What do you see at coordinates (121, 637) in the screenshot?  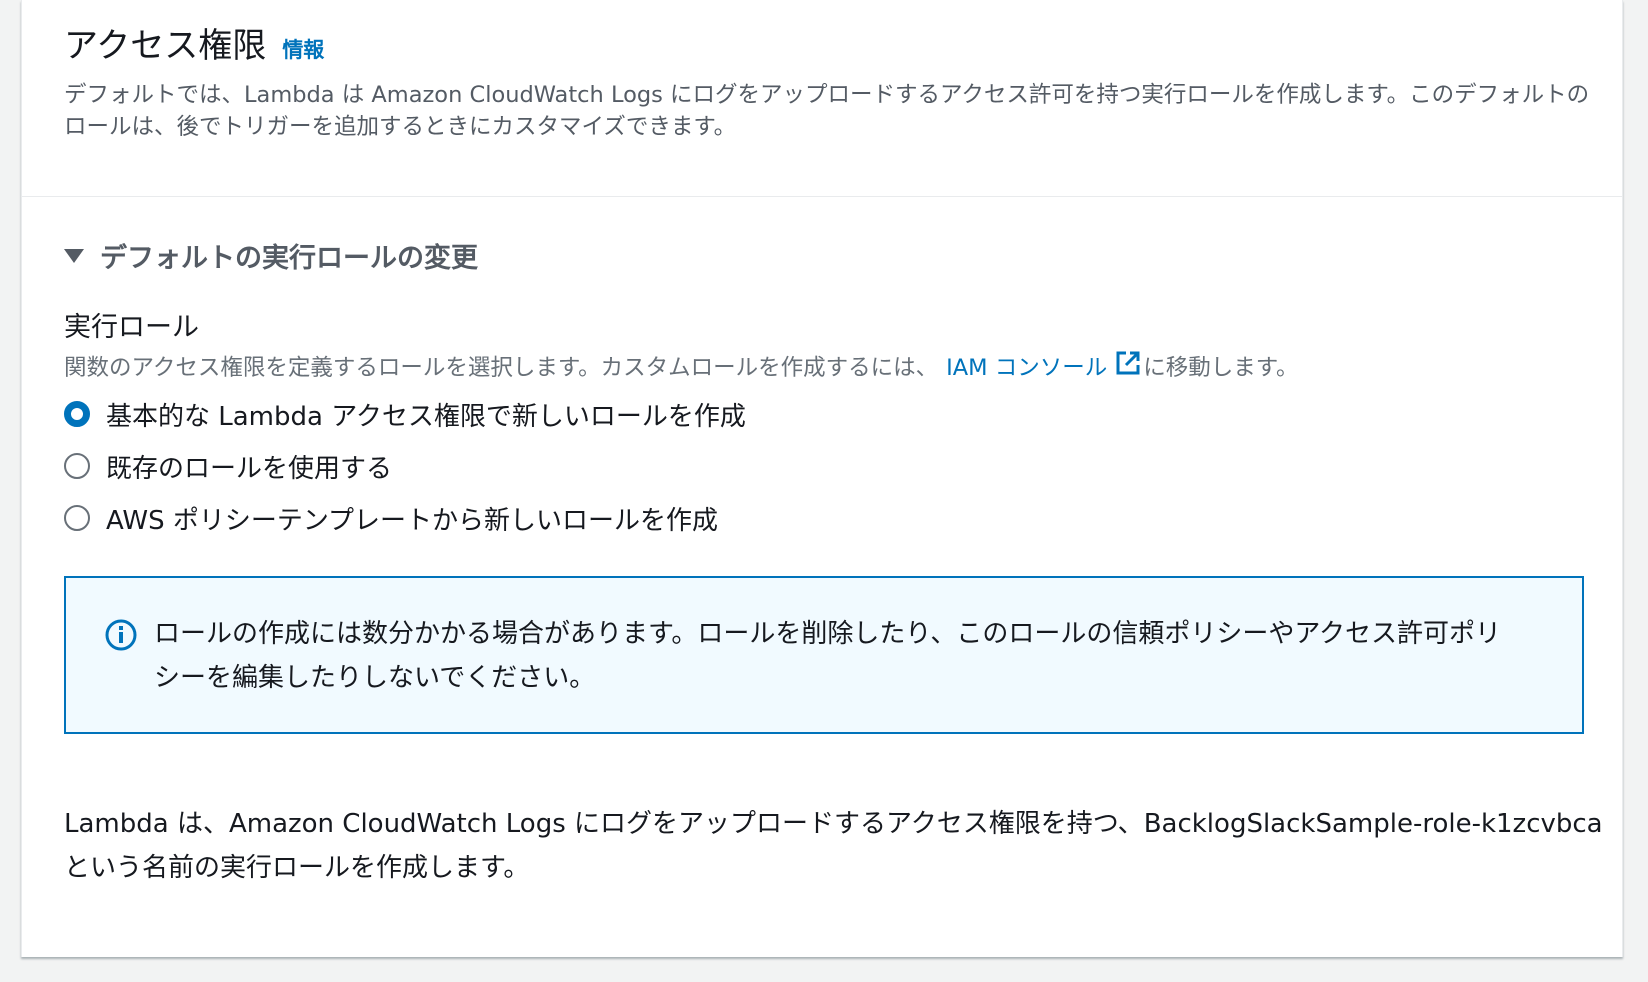 I see `info-icon` at bounding box center [121, 637].